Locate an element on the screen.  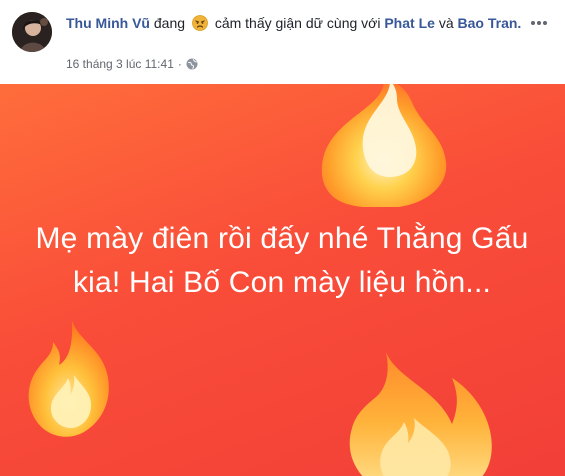
fire-icon-left is located at coordinates (68, 379).